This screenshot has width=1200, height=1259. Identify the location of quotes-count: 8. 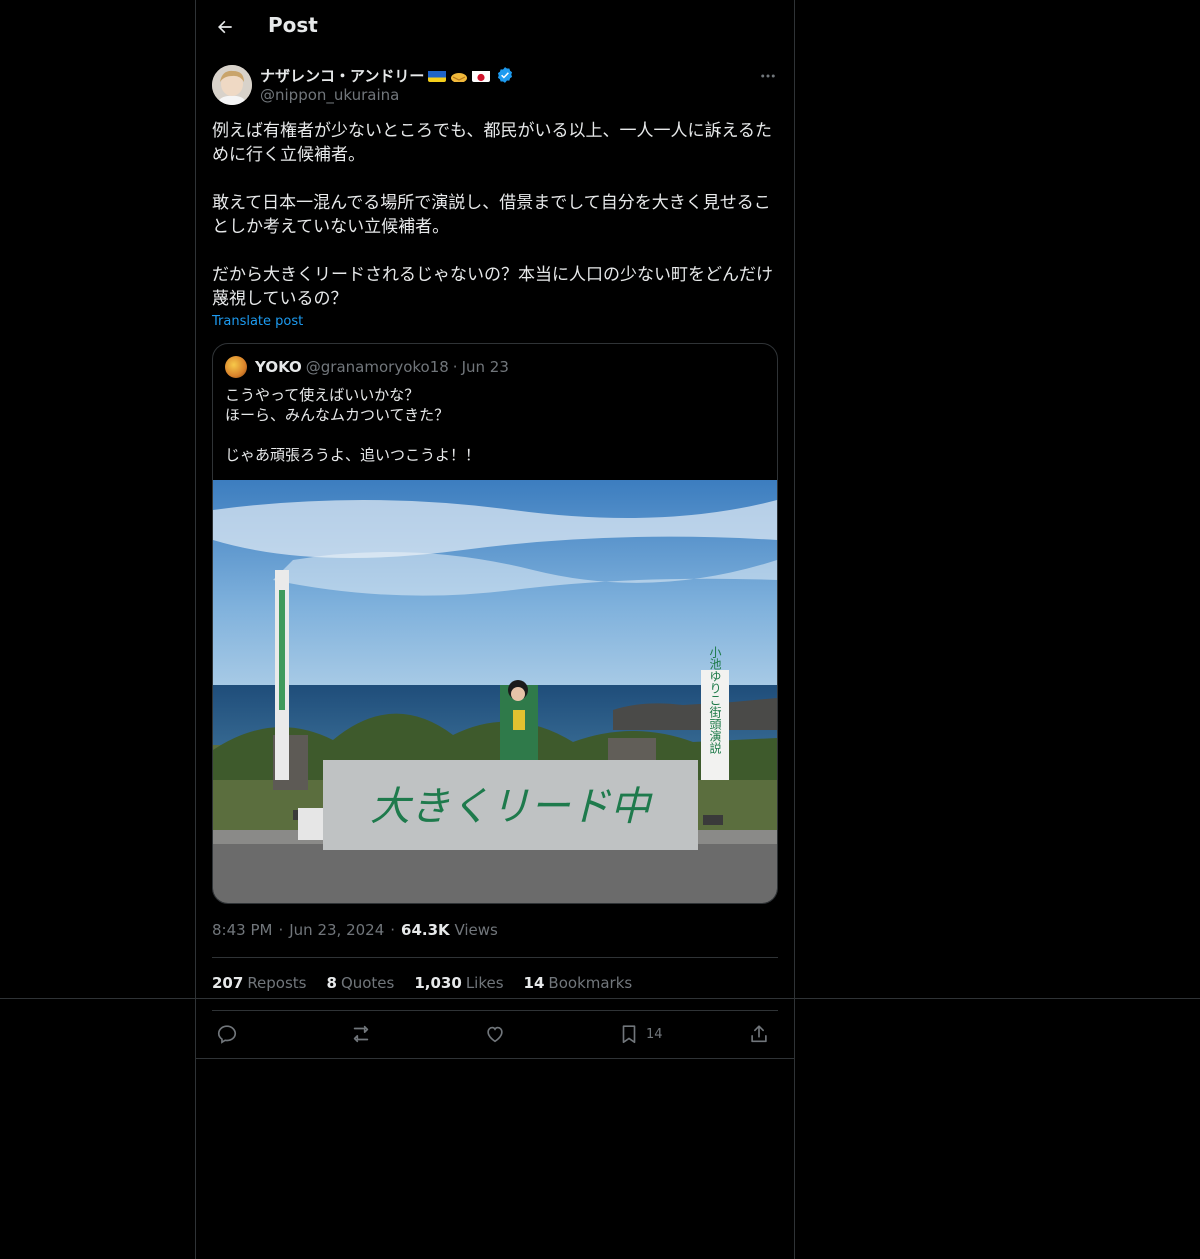
(331, 983).